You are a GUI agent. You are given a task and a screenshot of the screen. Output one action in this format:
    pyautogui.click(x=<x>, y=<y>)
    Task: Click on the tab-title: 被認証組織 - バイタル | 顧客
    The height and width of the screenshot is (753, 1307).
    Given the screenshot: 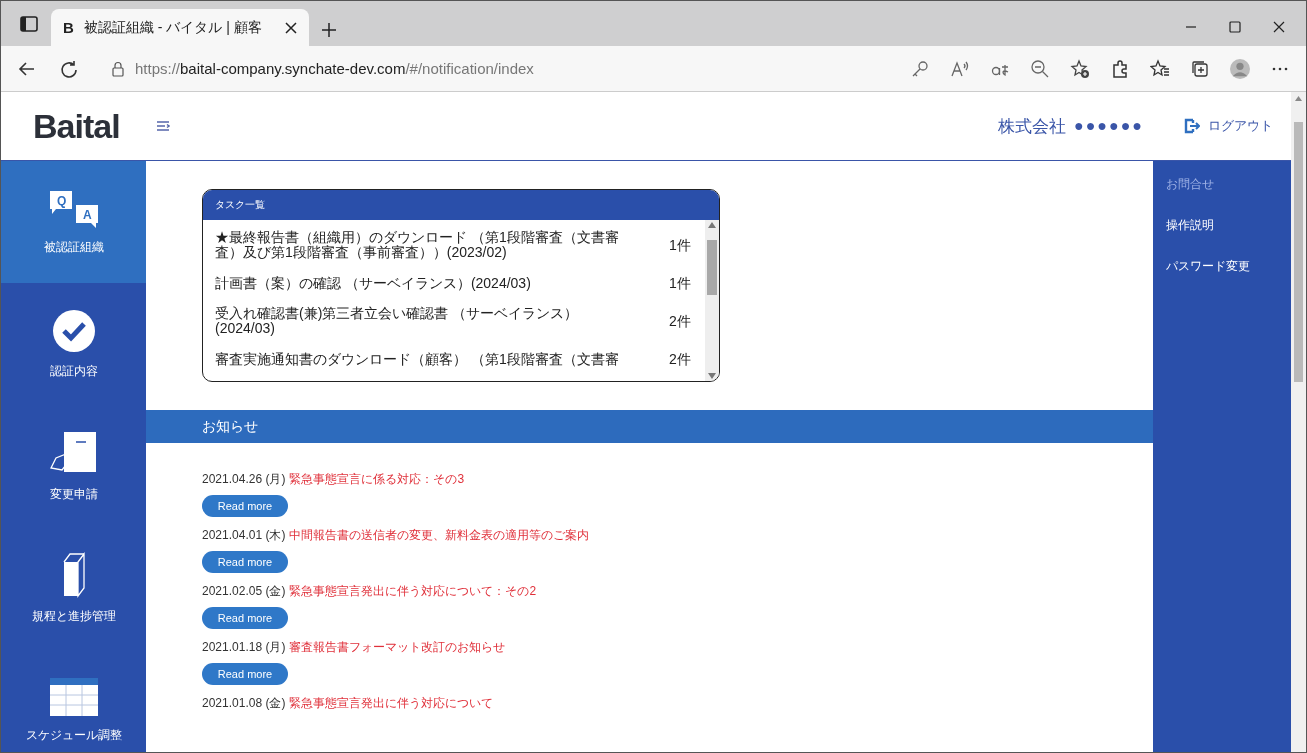 What is the action you would take?
    pyautogui.click(x=173, y=27)
    